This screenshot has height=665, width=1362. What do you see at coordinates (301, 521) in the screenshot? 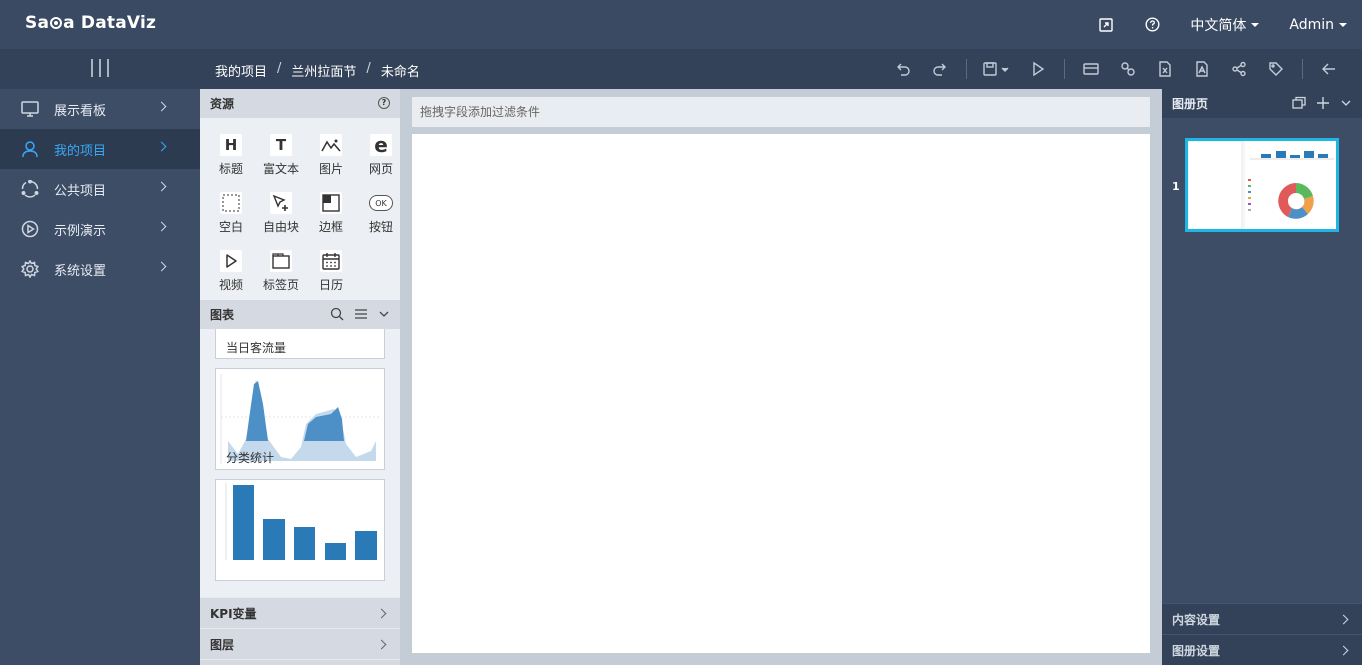
I see `bar-chart-preview` at bounding box center [301, 521].